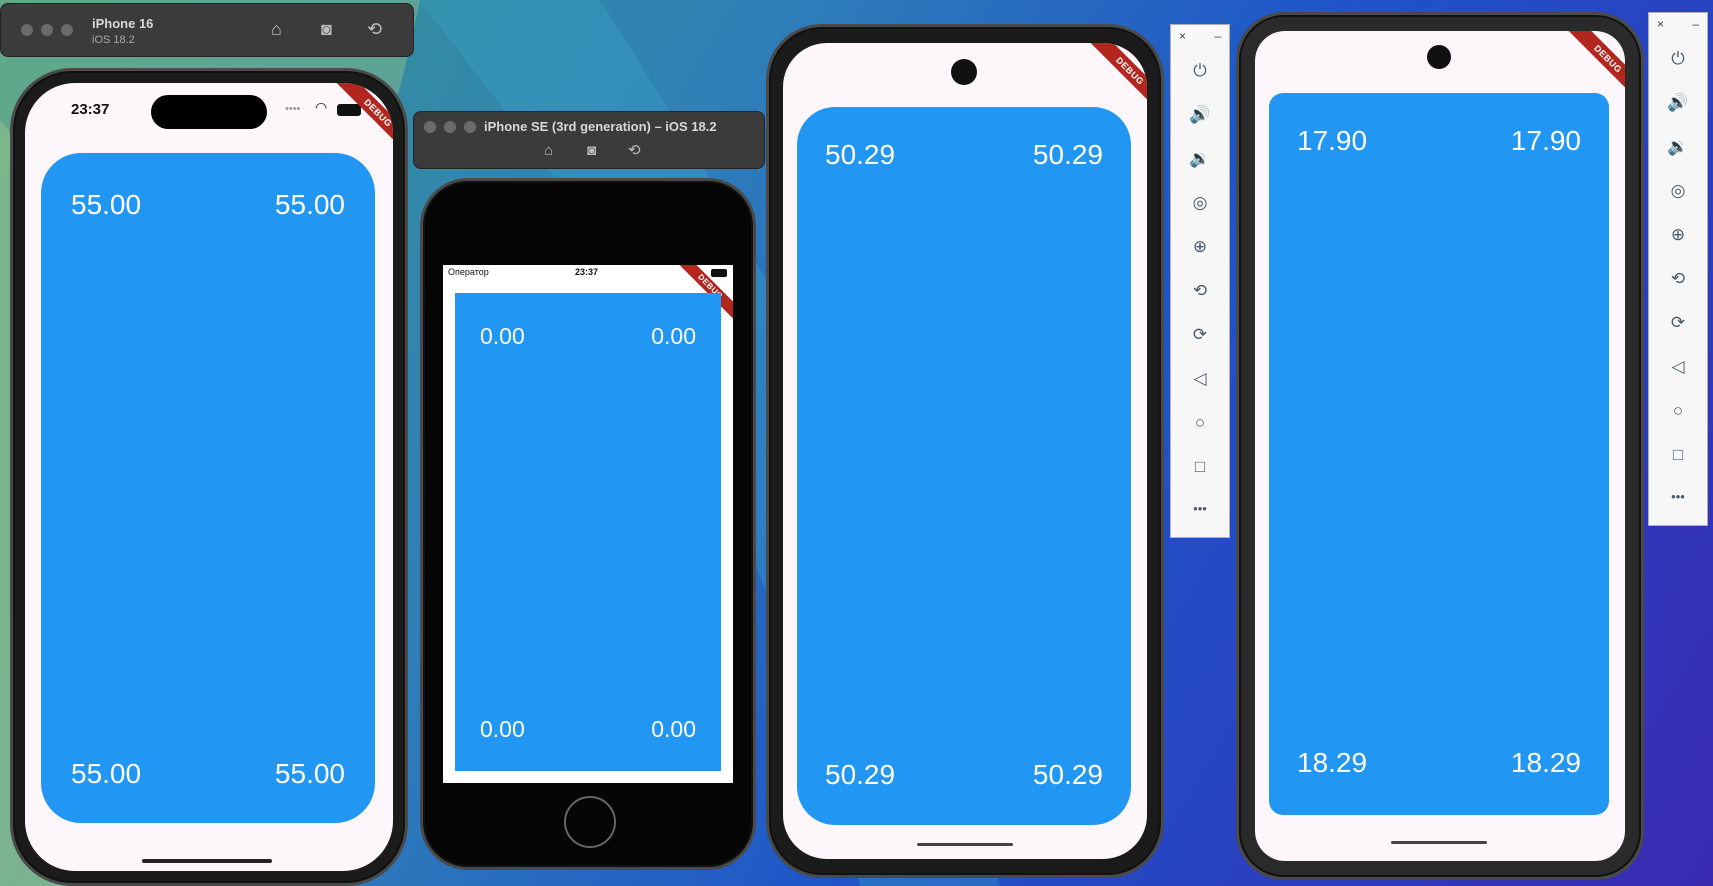 This screenshot has width=1713, height=886. I want to click on home-indicator, so click(207, 861).